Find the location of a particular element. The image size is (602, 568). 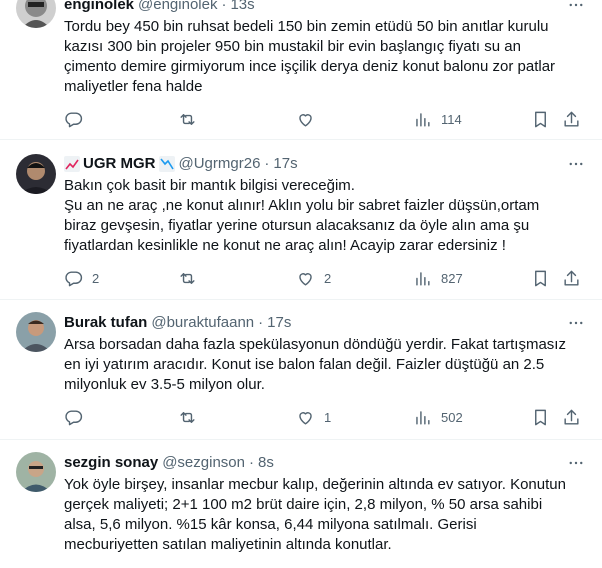

display-name: UGR MGR is located at coordinates (119, 164).